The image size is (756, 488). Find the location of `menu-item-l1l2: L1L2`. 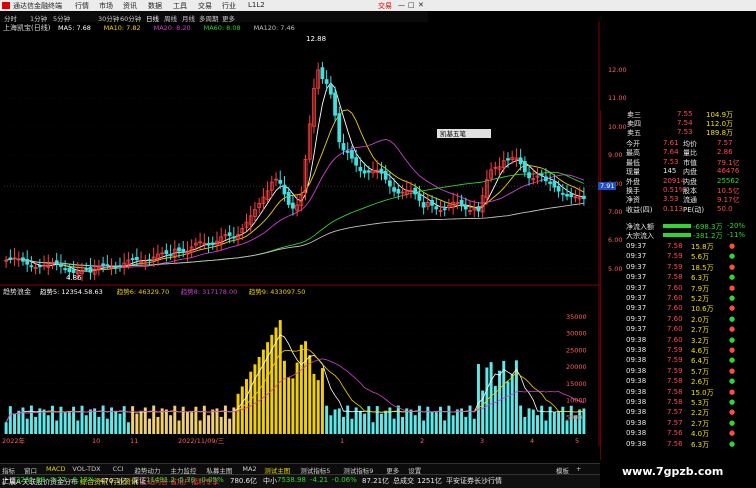

menu-item-l1l2: L1L2 is located at coordinates (256, 5).